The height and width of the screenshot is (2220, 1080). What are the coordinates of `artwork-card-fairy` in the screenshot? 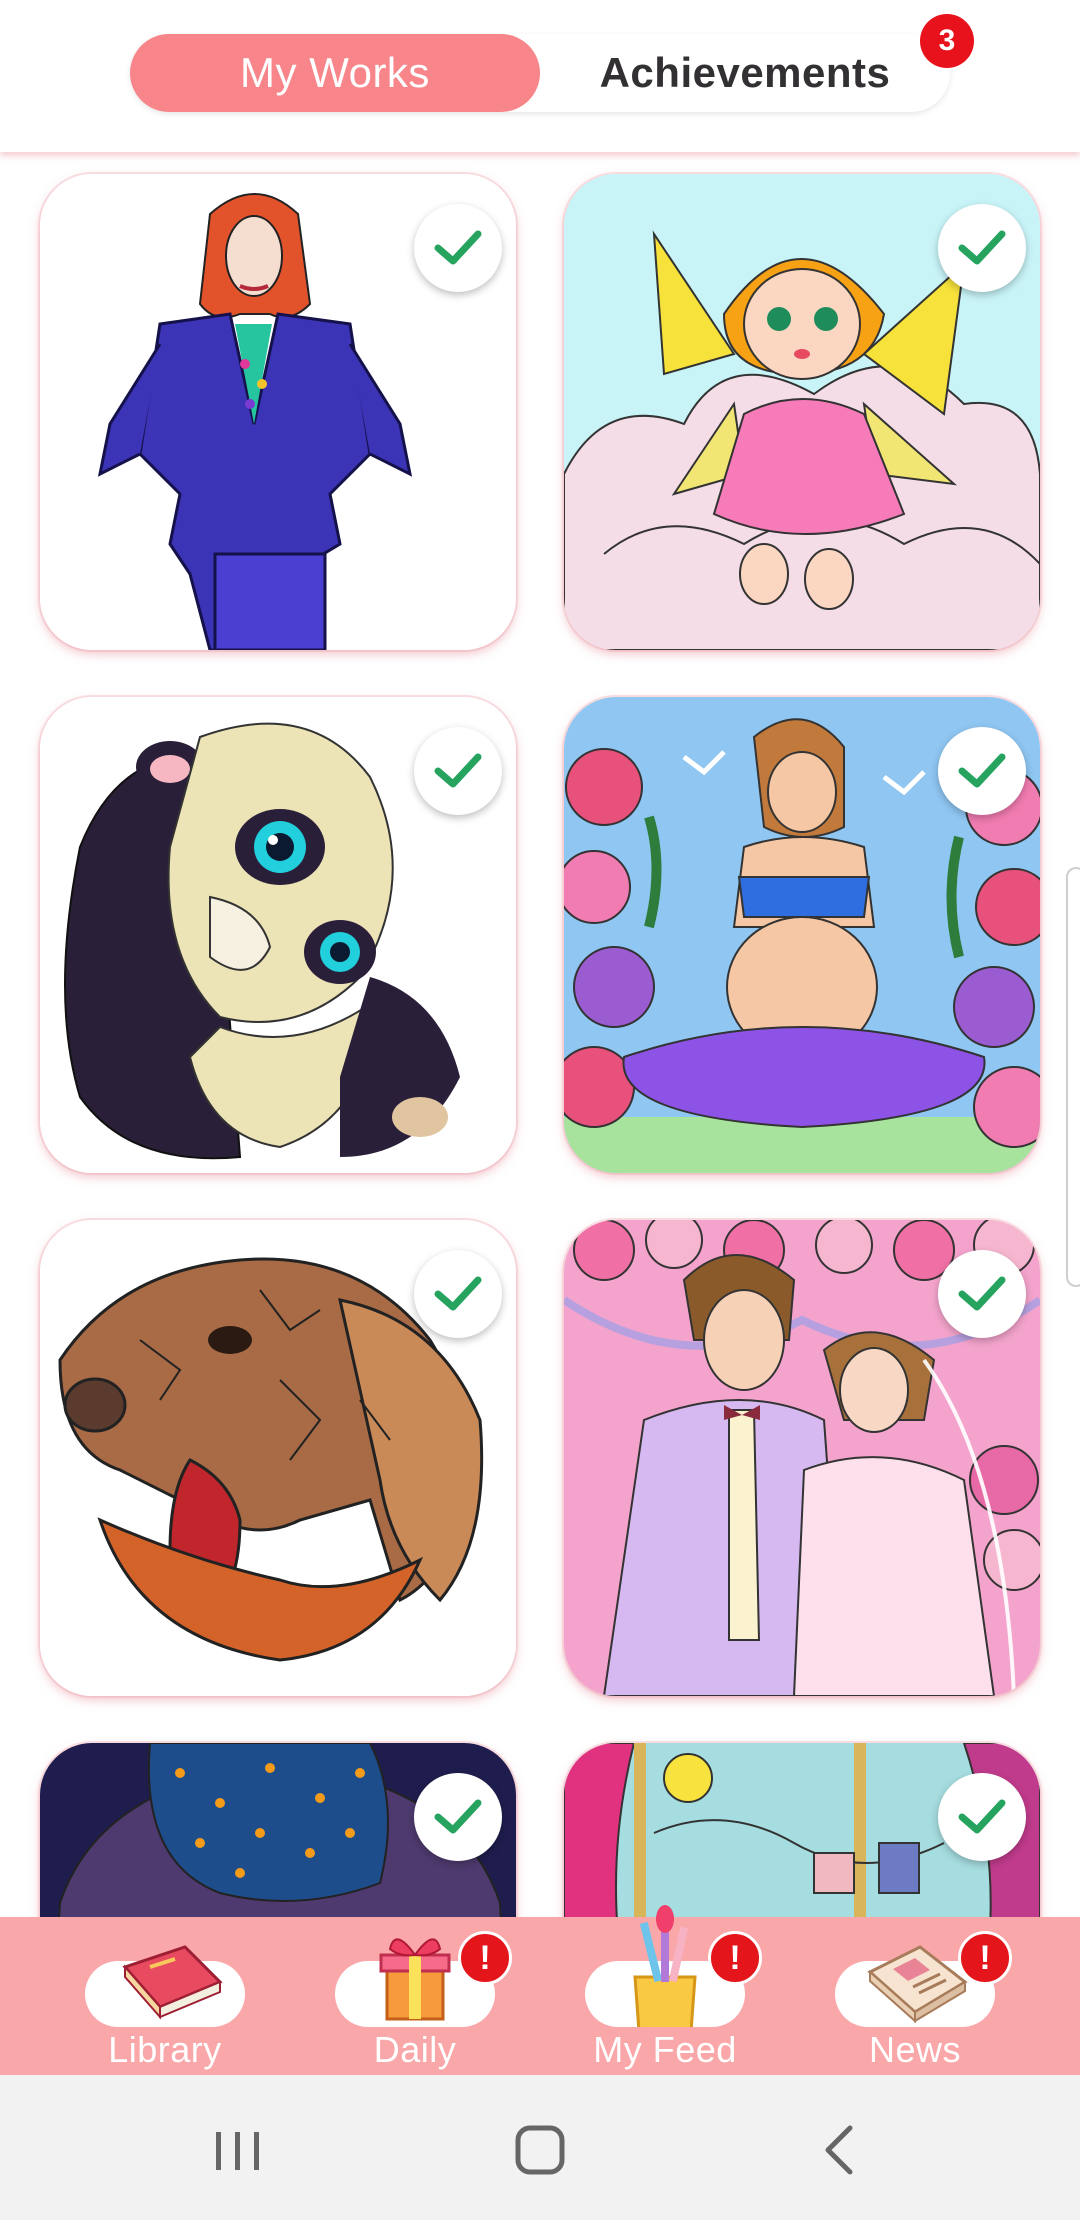 It's located at (802, 412).